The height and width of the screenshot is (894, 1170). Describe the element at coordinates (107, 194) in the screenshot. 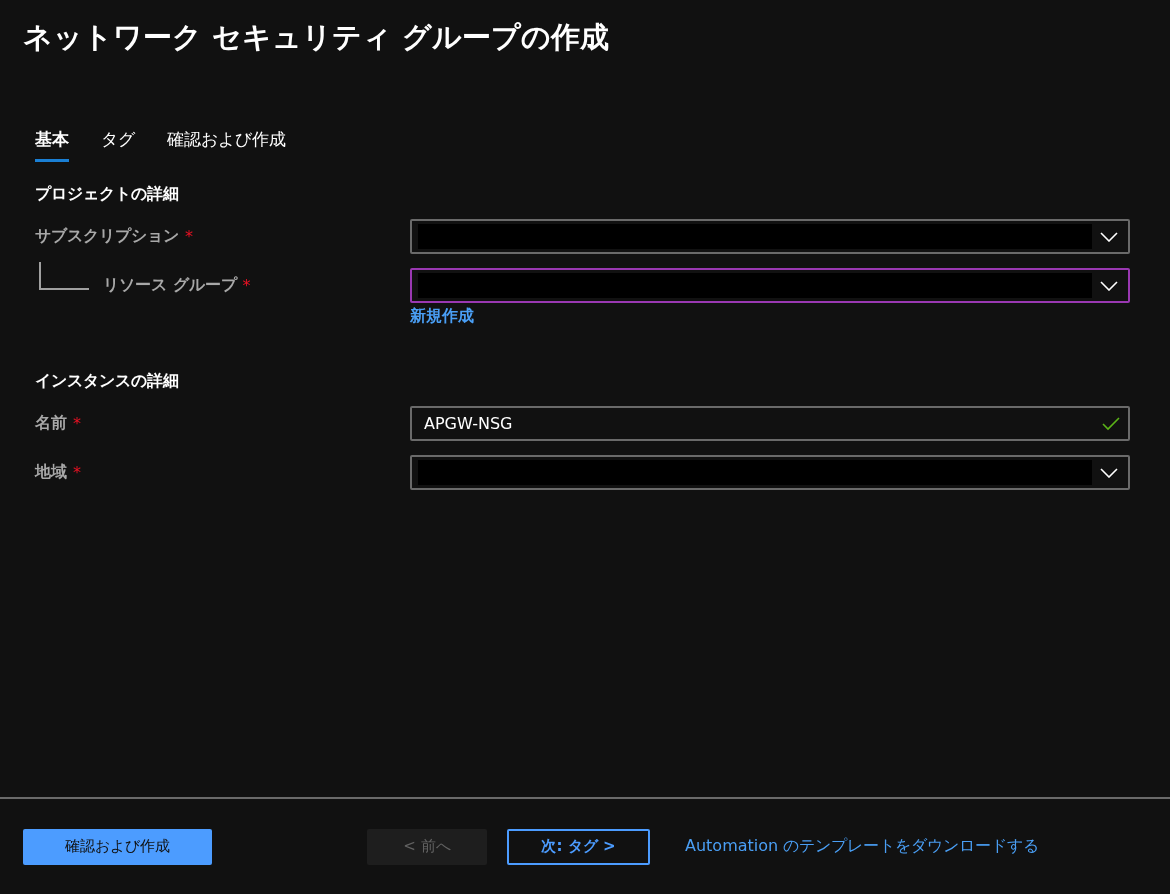

I see `section-heading: プロジェクトの詳細` at that location.